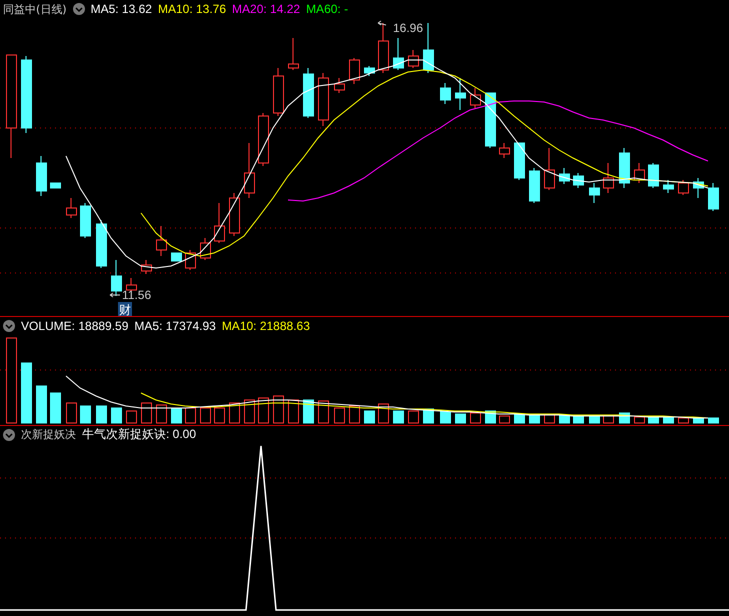 The width and height of the screenshot is (729, 616). What do you see at coordinates (74, 325) in the screenshot?
I see `volume-value-label: VOLUME: 18889.59` at bounding box center [74, 325].